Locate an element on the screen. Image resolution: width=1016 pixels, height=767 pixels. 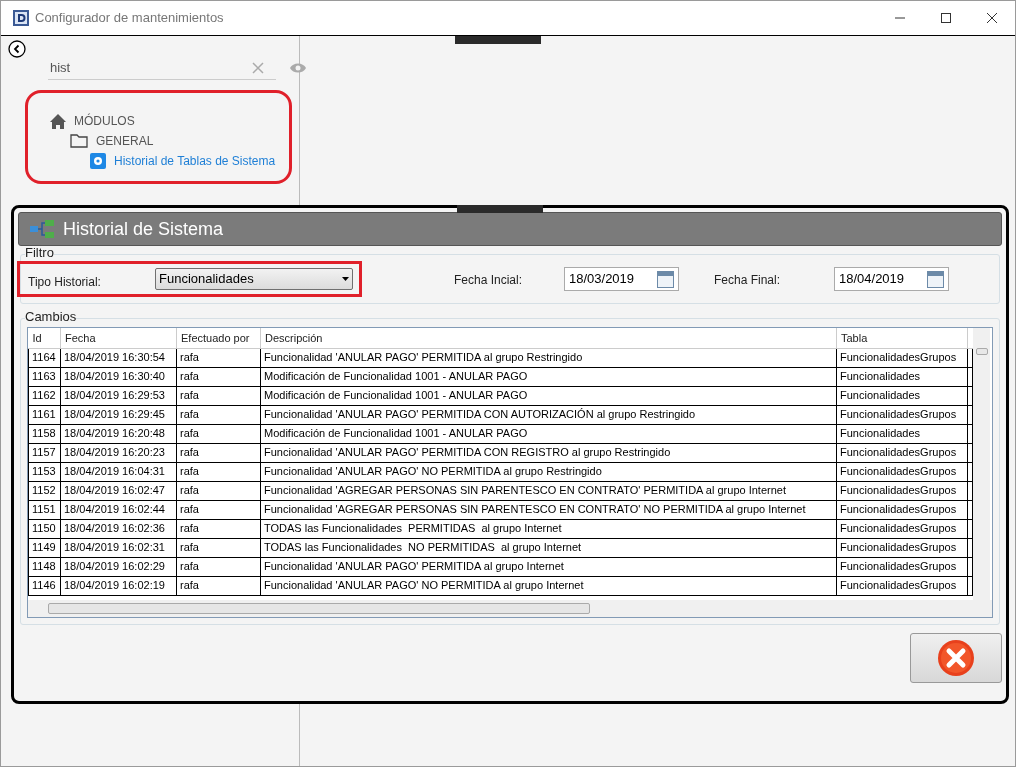
network-icon is located at coordinates (42, 229).